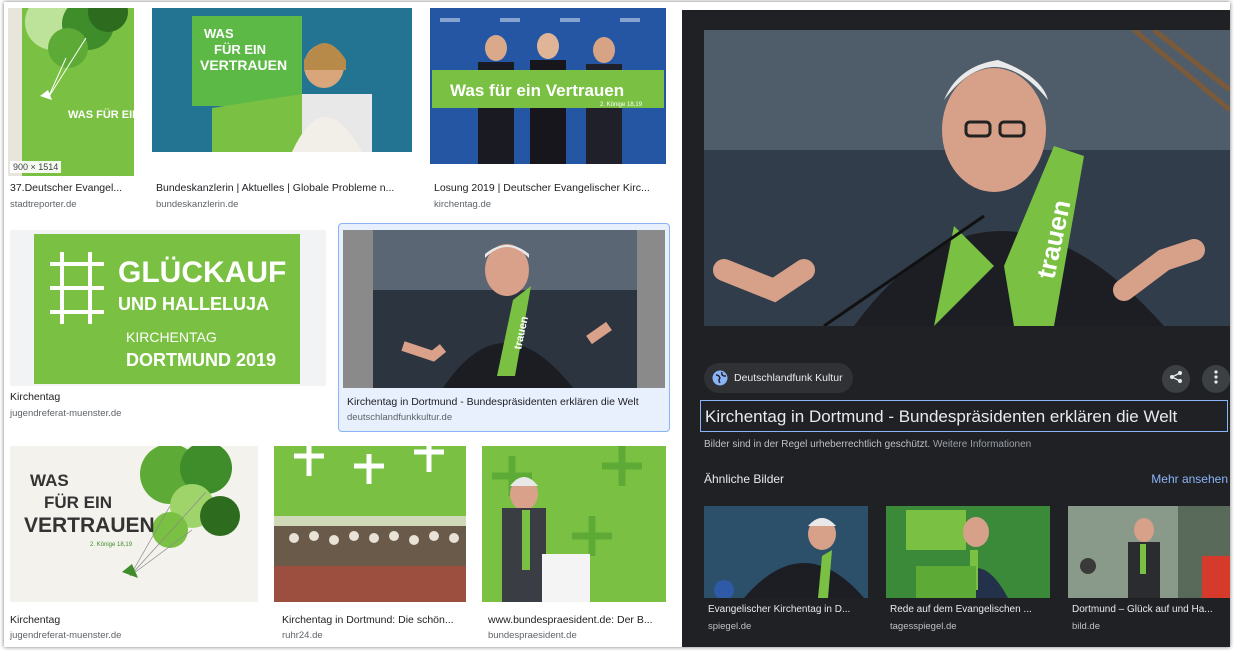  I want to click on banner-photo: Was für ein Vertrauen 2. Könige 18,19, so click(548, 86).